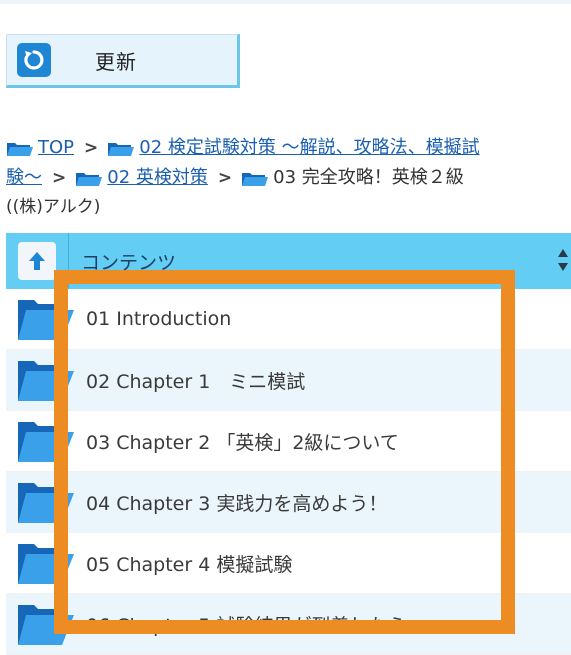 The width and height of the screenshot is (571, 655). Describe the element at coordinates (157, 178) in the screenshot. I see `breadcrumb-link-eiken: 02 英検対策` at that location.